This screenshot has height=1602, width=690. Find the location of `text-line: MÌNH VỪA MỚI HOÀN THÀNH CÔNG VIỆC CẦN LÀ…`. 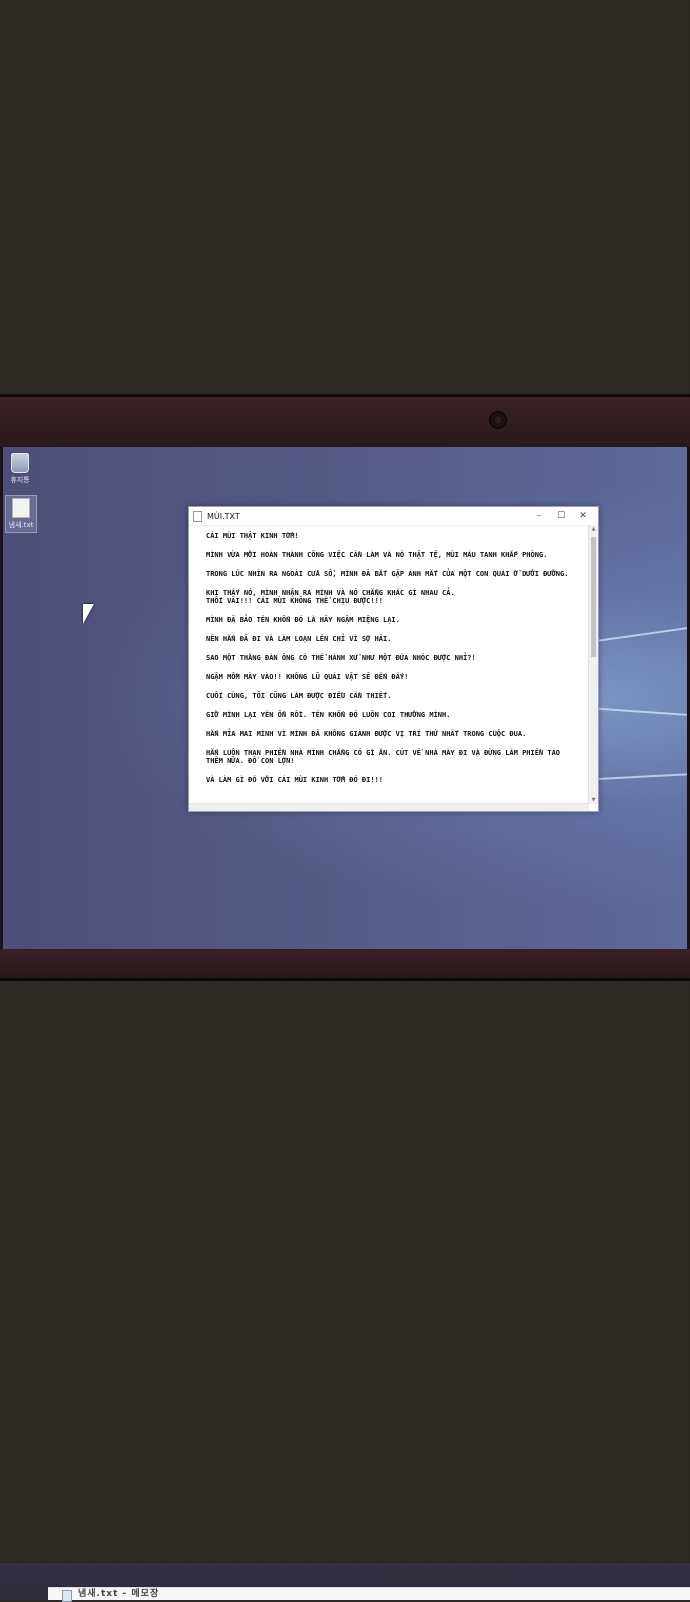

text-line: MÌNH VỪA MỚI HOÀN THÀNH CÔNG VIỆC CẦN LÀ… is located at coordinates (377, 555).